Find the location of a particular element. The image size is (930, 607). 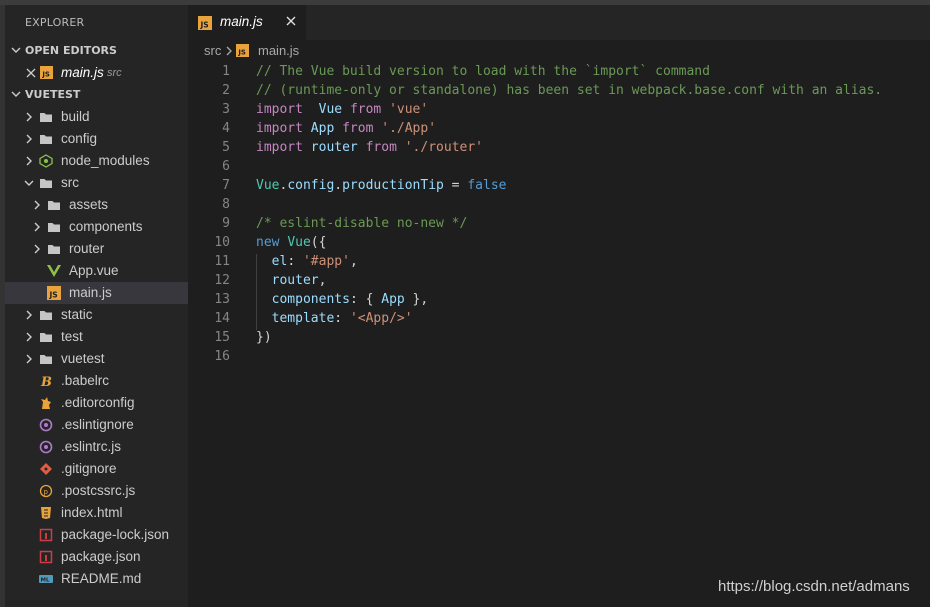

js-file-icon: JS is located at coordinates (205, 23).